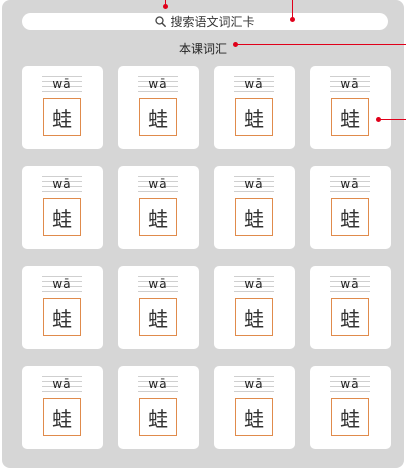 The height and width of the screenshot is (470, 406). What do you see at coordinates (161, 21) in the screenshot?
I see `search-icon` at bounding box center [161, 21].